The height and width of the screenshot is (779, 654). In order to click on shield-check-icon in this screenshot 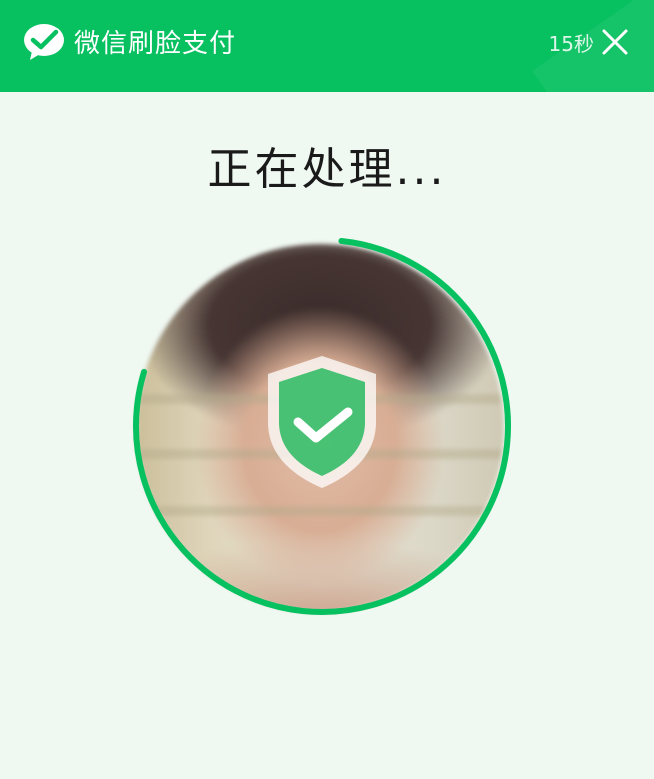, I will do `click(322, 422)`.